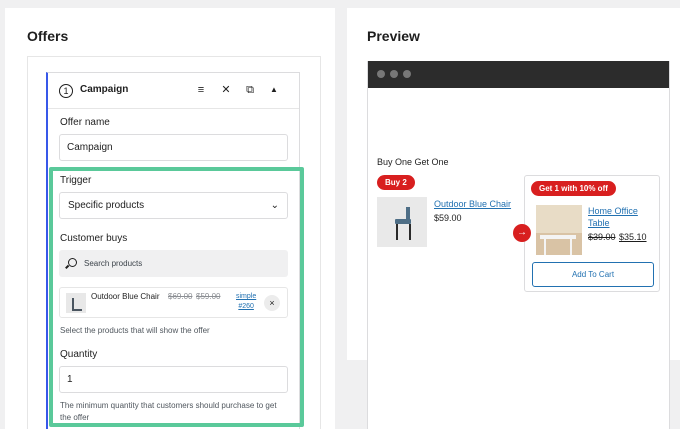  Describe the element at coordinates (396, 182) in the screenshot. I see `buy-badge: Buy 2` at that location.